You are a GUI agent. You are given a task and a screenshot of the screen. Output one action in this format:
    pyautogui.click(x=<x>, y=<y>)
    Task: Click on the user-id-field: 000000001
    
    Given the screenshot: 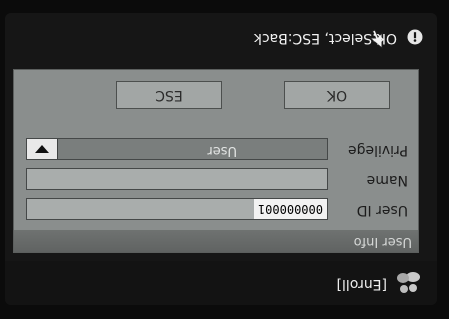 What is the action you would take?
    pyautogui.click(x=177, y=209)
    